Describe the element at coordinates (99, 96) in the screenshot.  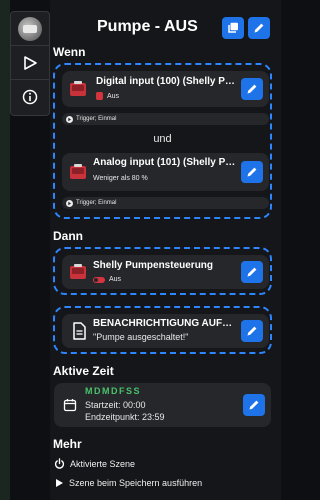
I see `status-off-icon` at that location.